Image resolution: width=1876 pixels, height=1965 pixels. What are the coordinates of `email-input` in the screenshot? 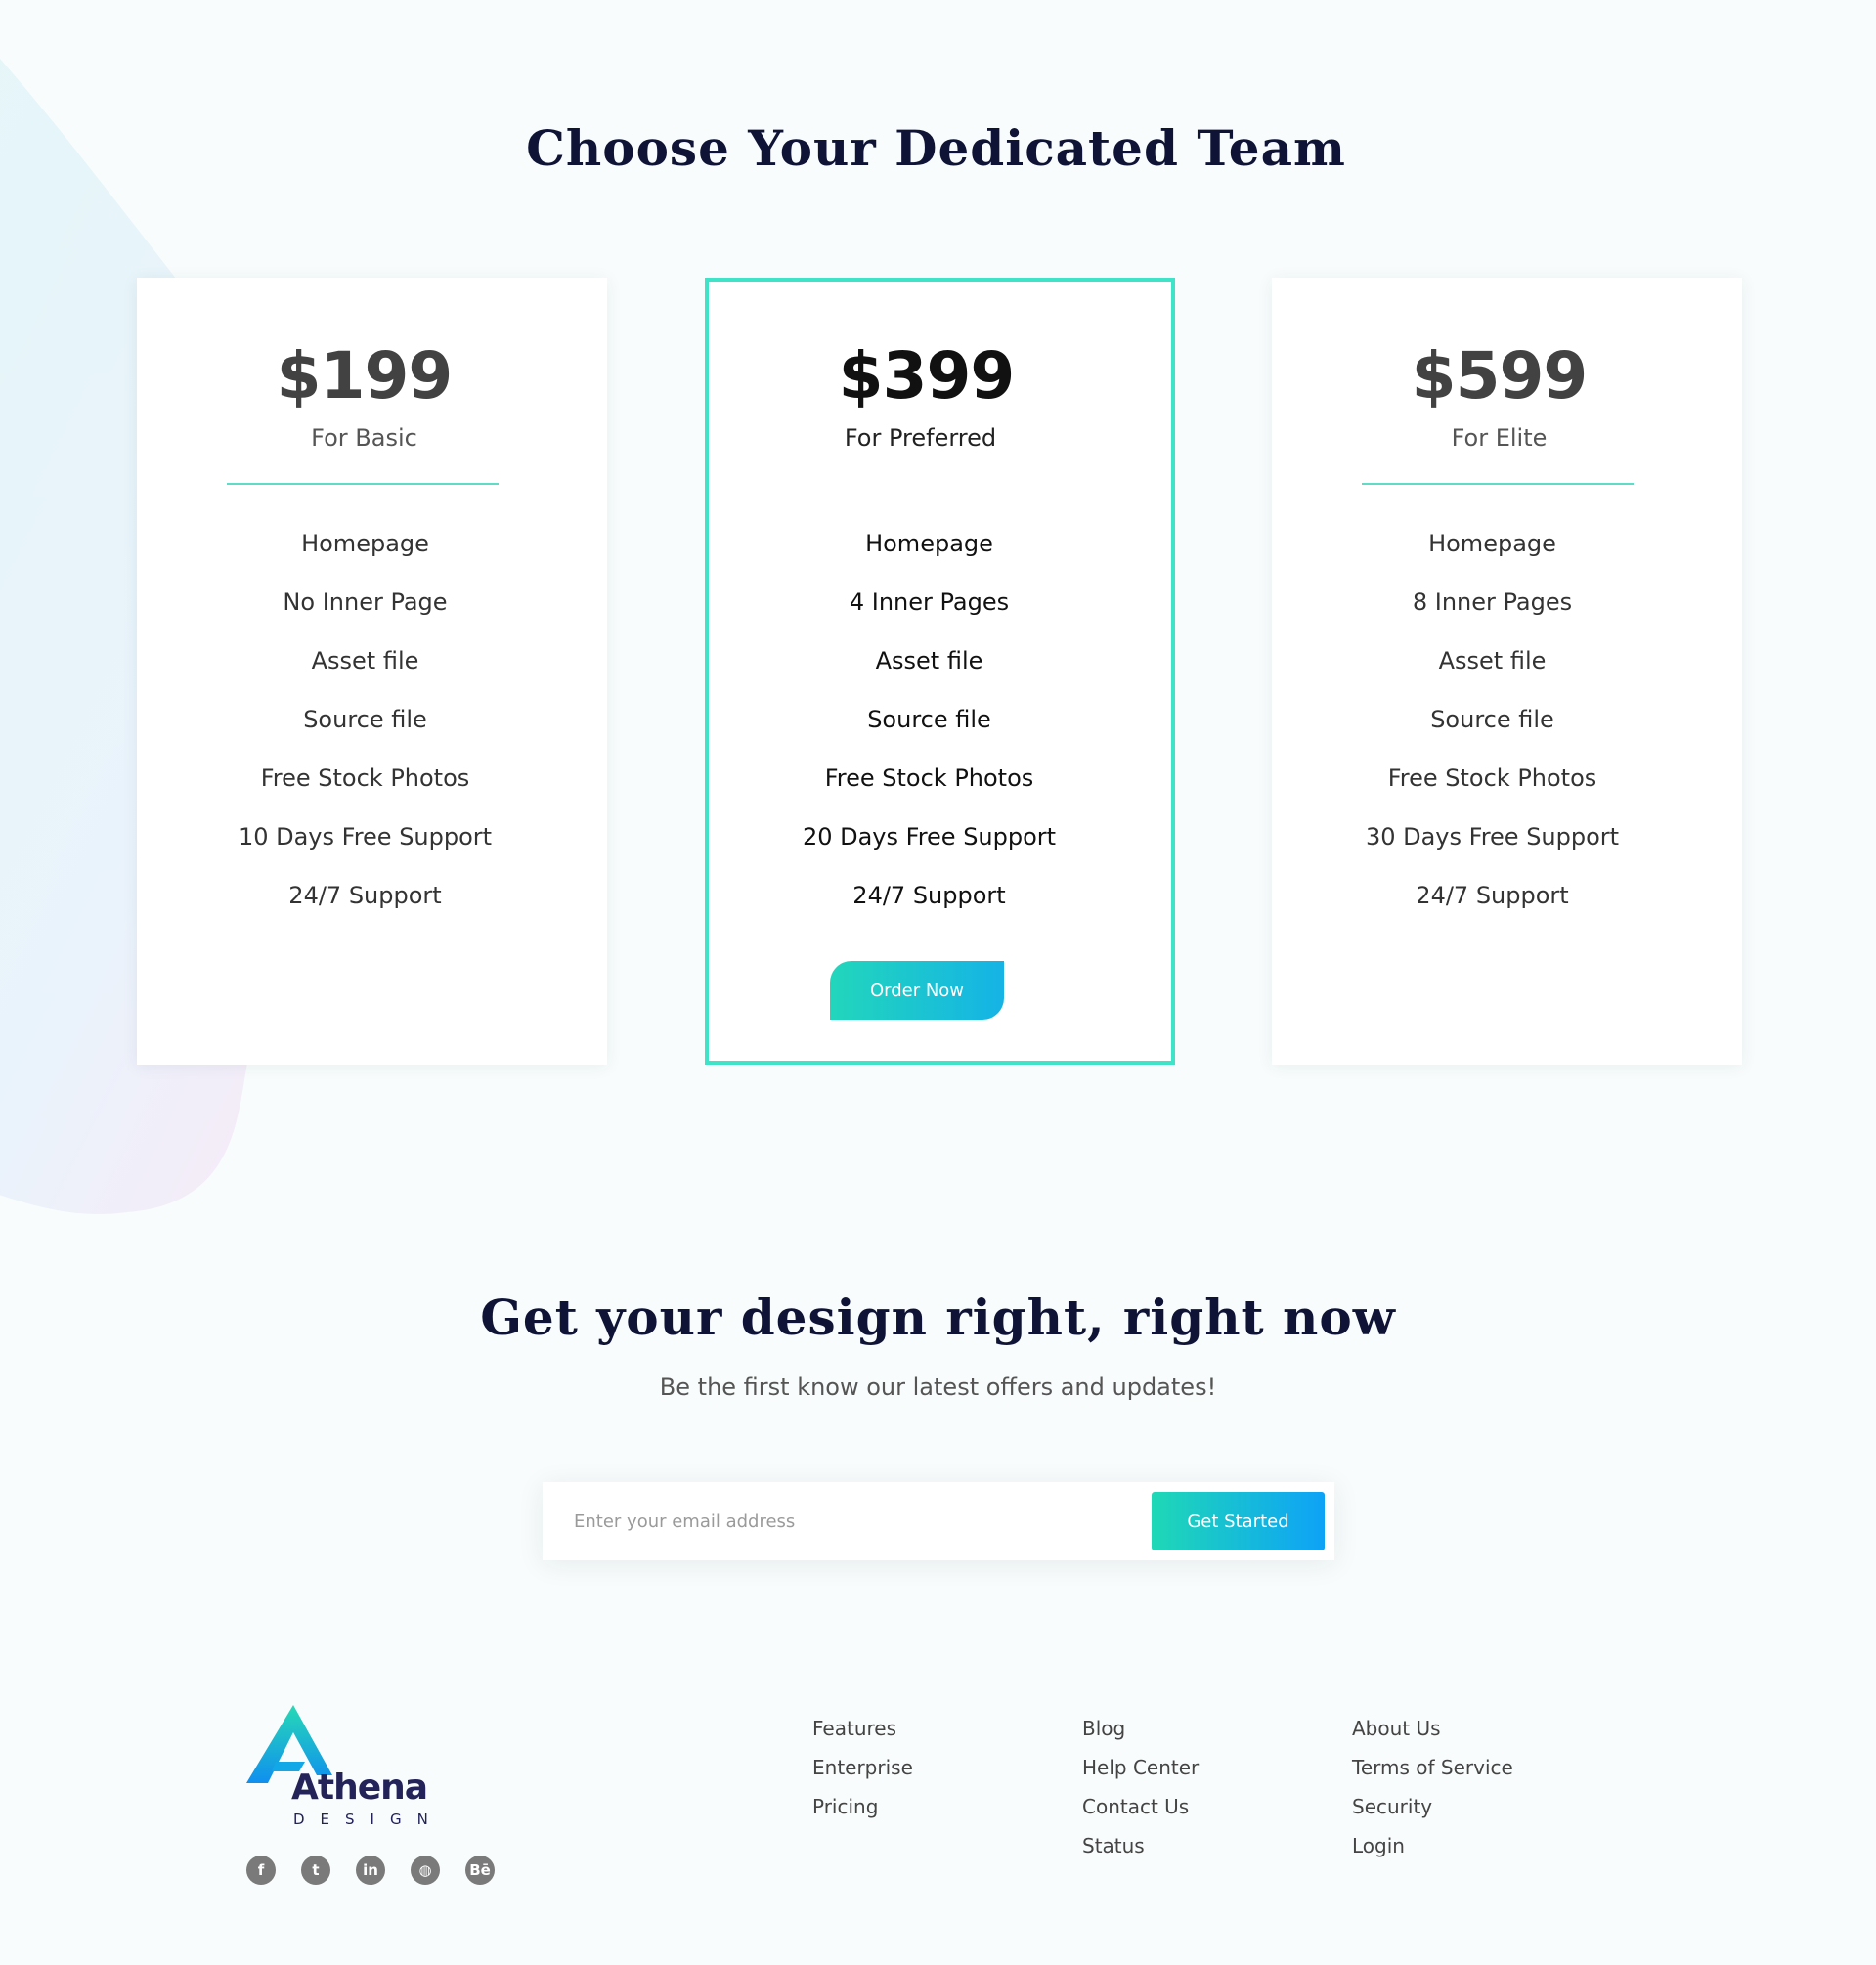 It's located at (846, 1521).